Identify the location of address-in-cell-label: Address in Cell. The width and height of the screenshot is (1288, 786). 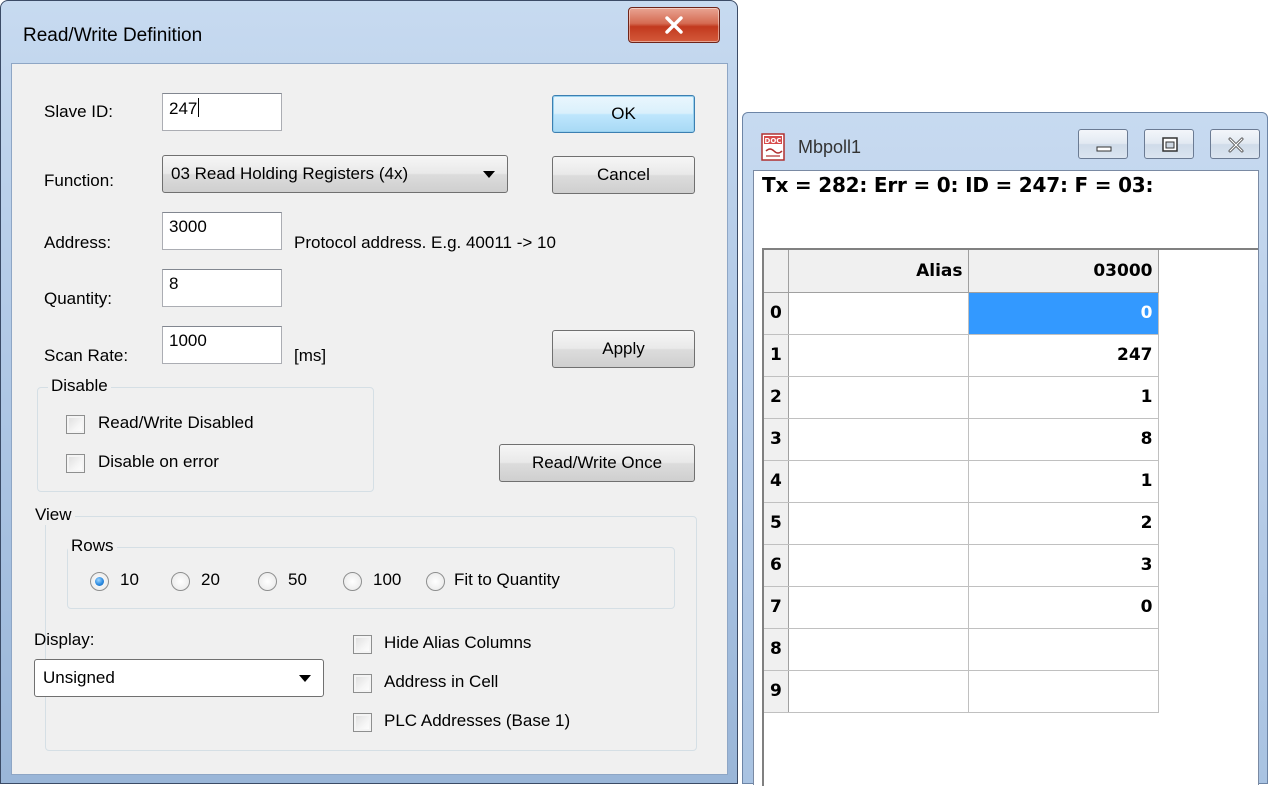
(441, 681).